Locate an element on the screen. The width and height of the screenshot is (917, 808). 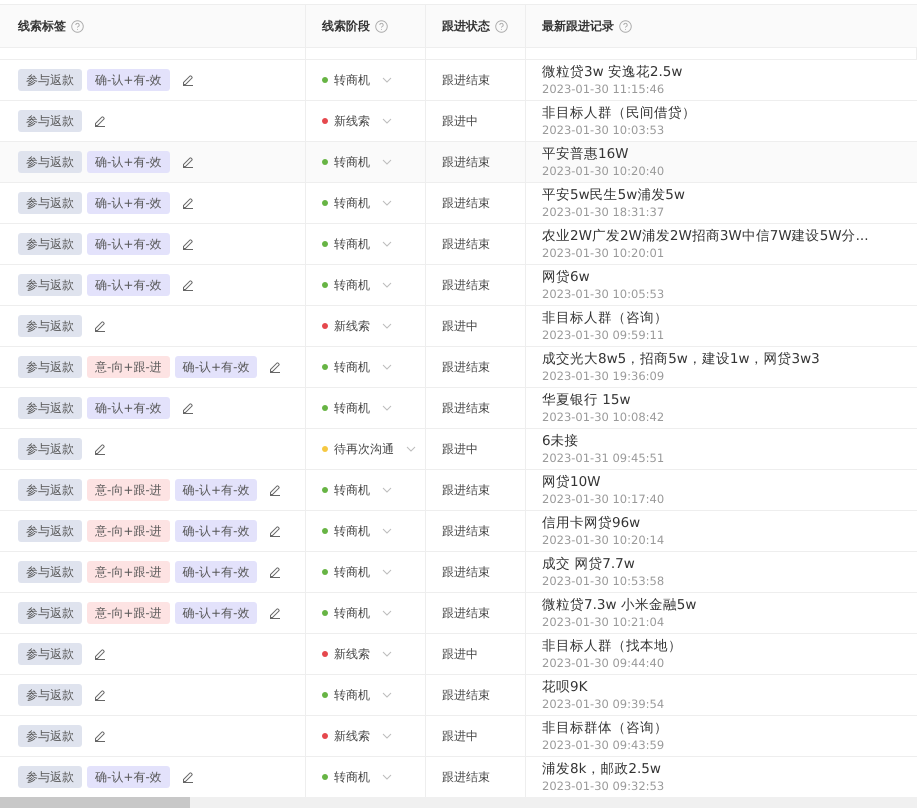
column-header: 线索阶段 is located at coordinates (346, 26).